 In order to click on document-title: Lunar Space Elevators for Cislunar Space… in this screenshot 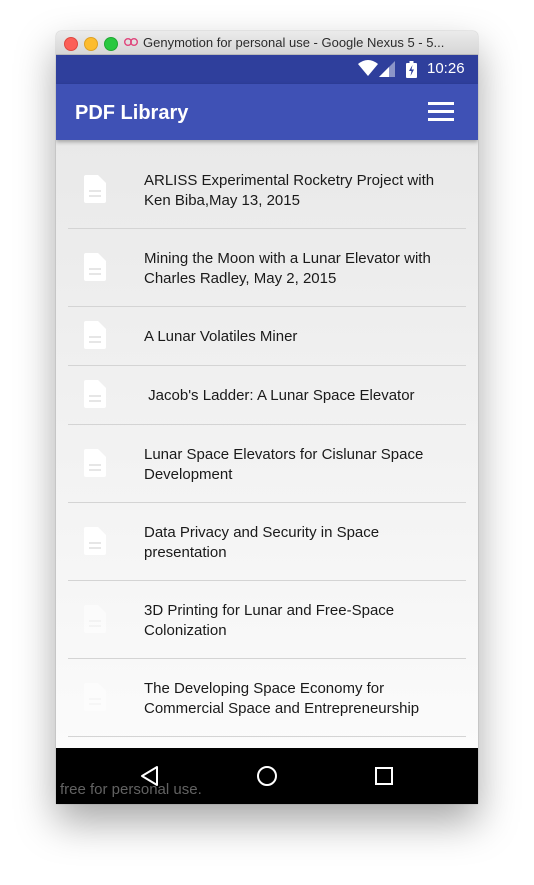, I will do `click(284, 464)`.